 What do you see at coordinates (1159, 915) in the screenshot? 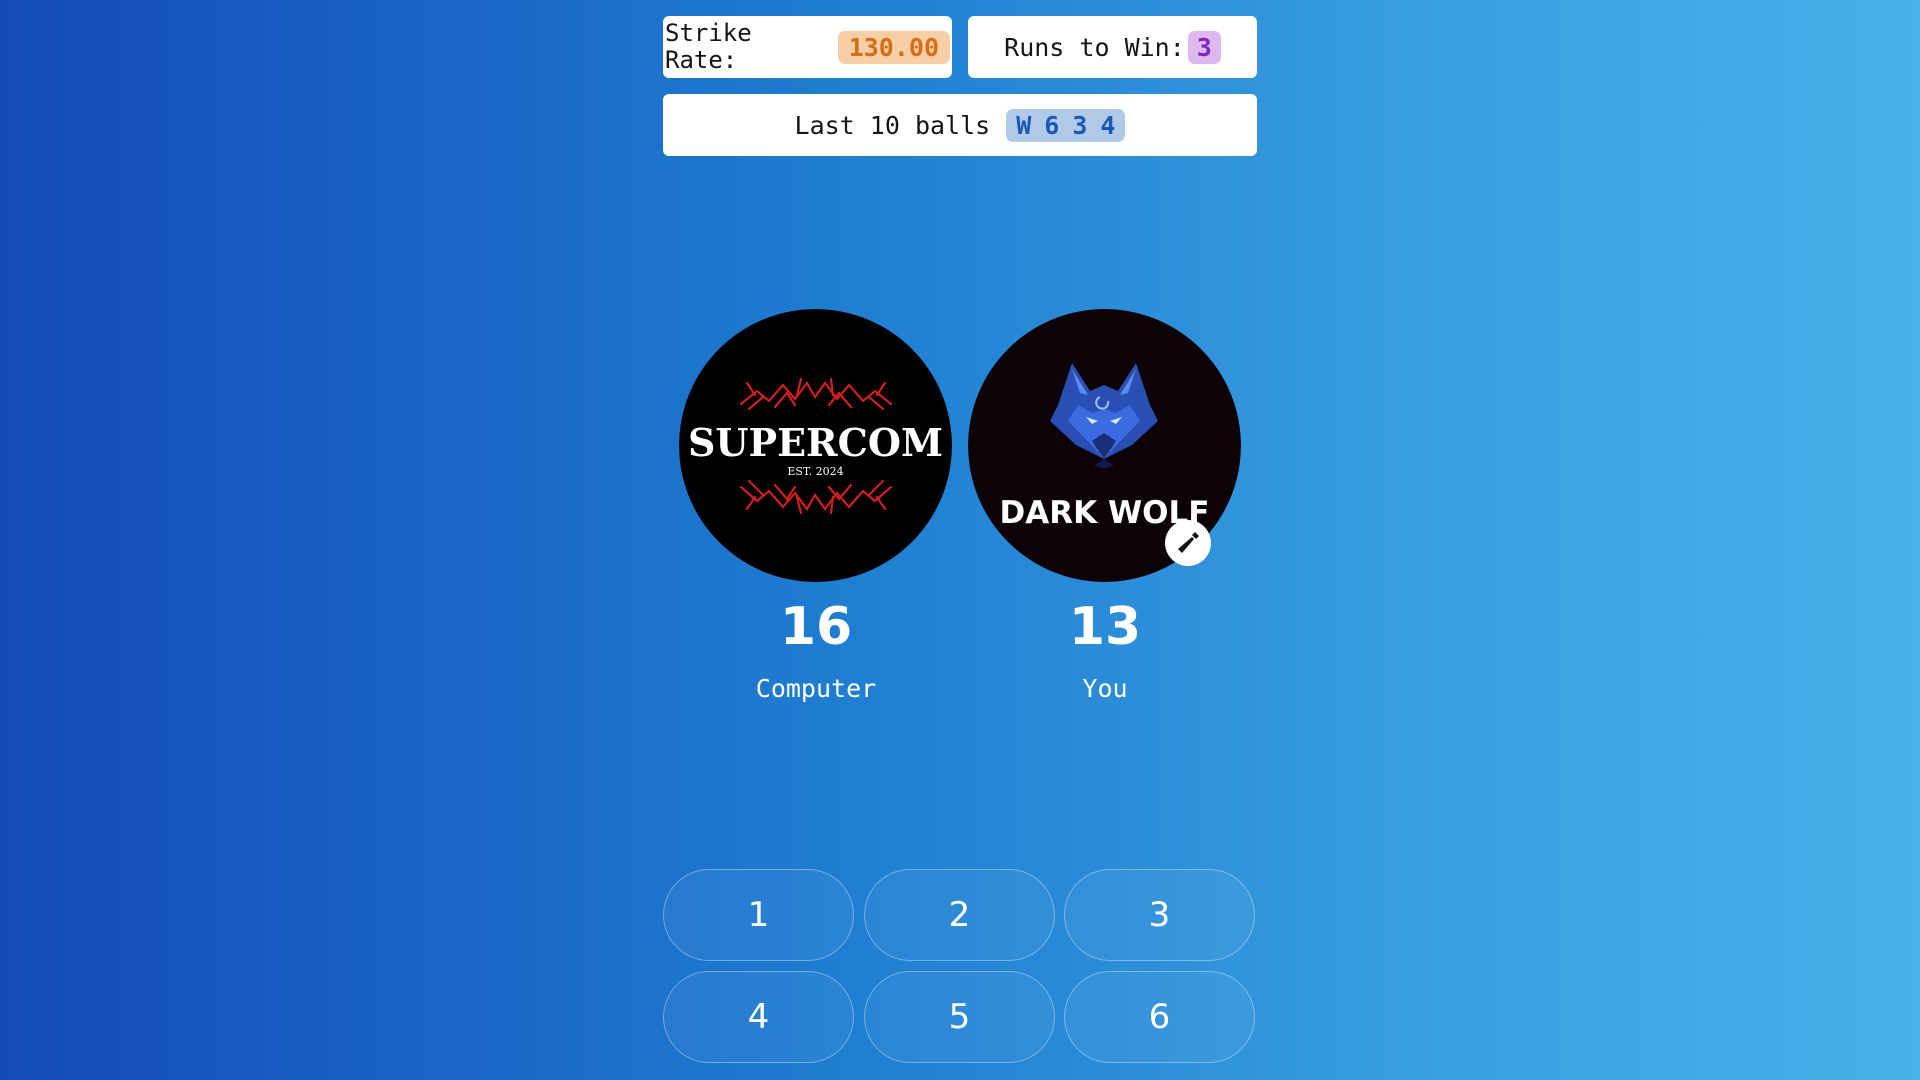
I see `run-3-button: 3` at bounding box center [1159, 915].